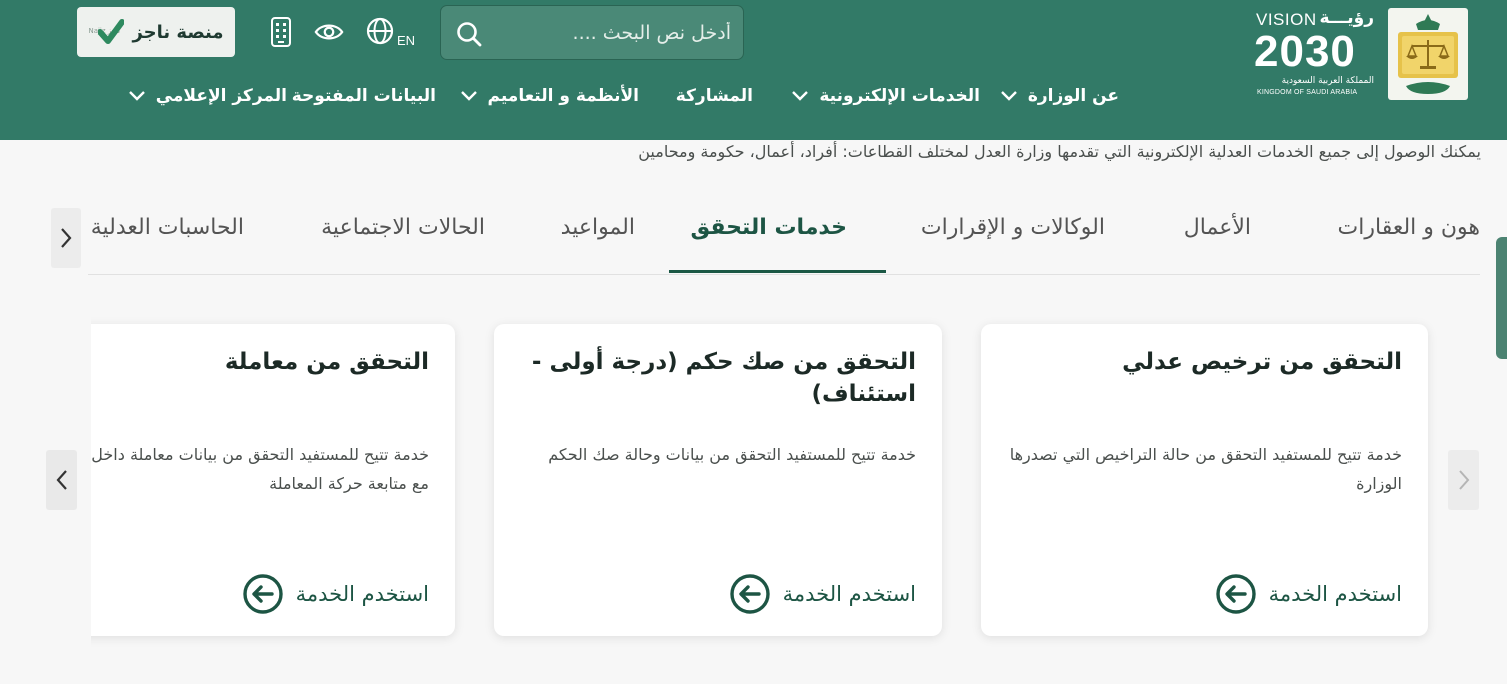  I want to click on najiz-platform-label: منصة ناجز, so click(178, 32).